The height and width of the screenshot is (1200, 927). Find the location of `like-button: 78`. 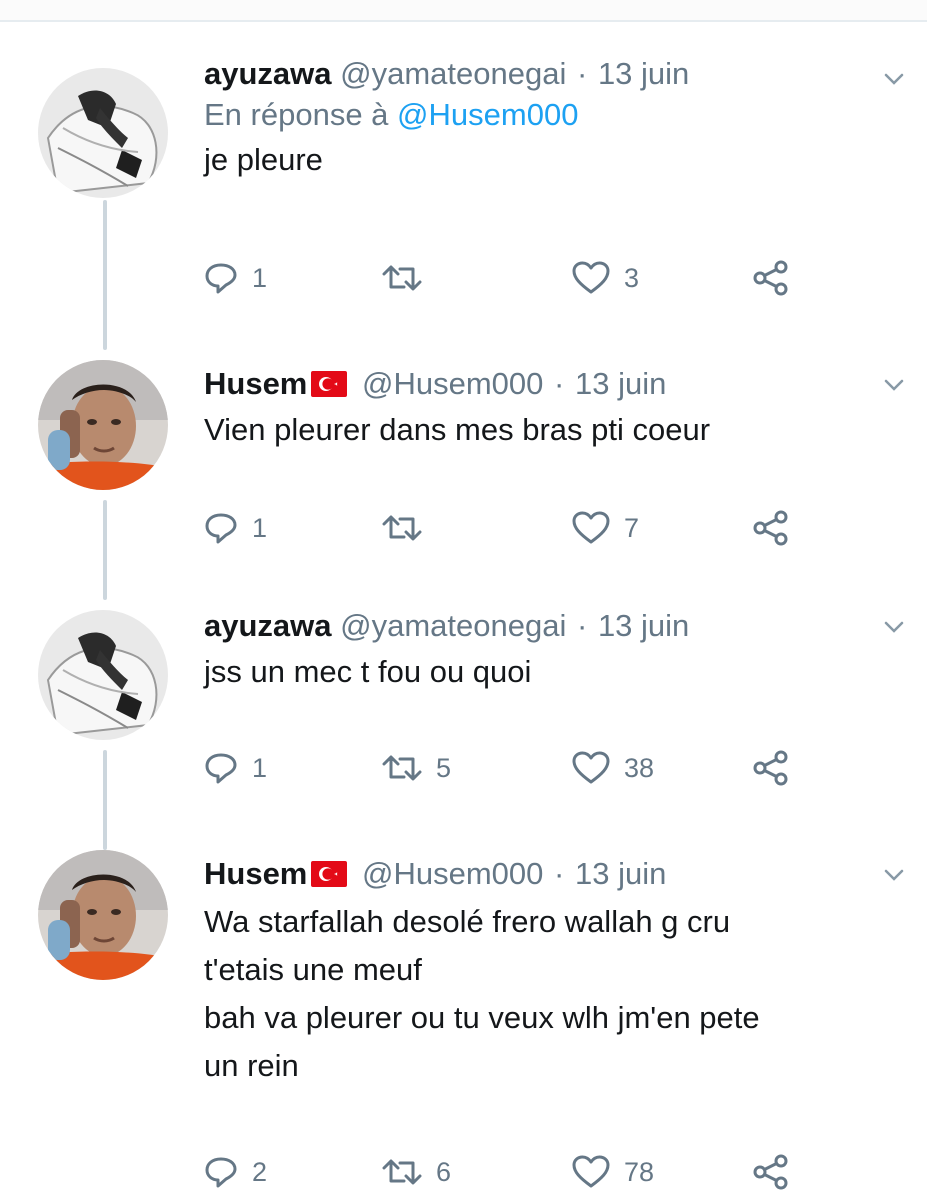

like-button: 78 is located at coordinates (613, 1172).